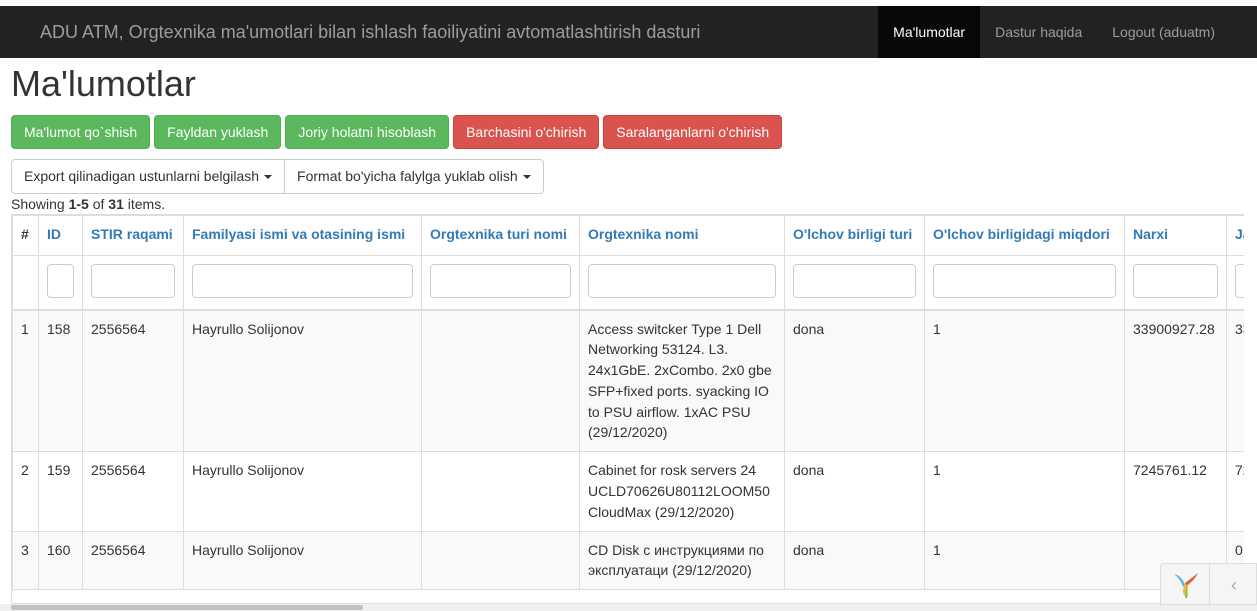  I want to click on filter-cell-name, so click(682, 283).